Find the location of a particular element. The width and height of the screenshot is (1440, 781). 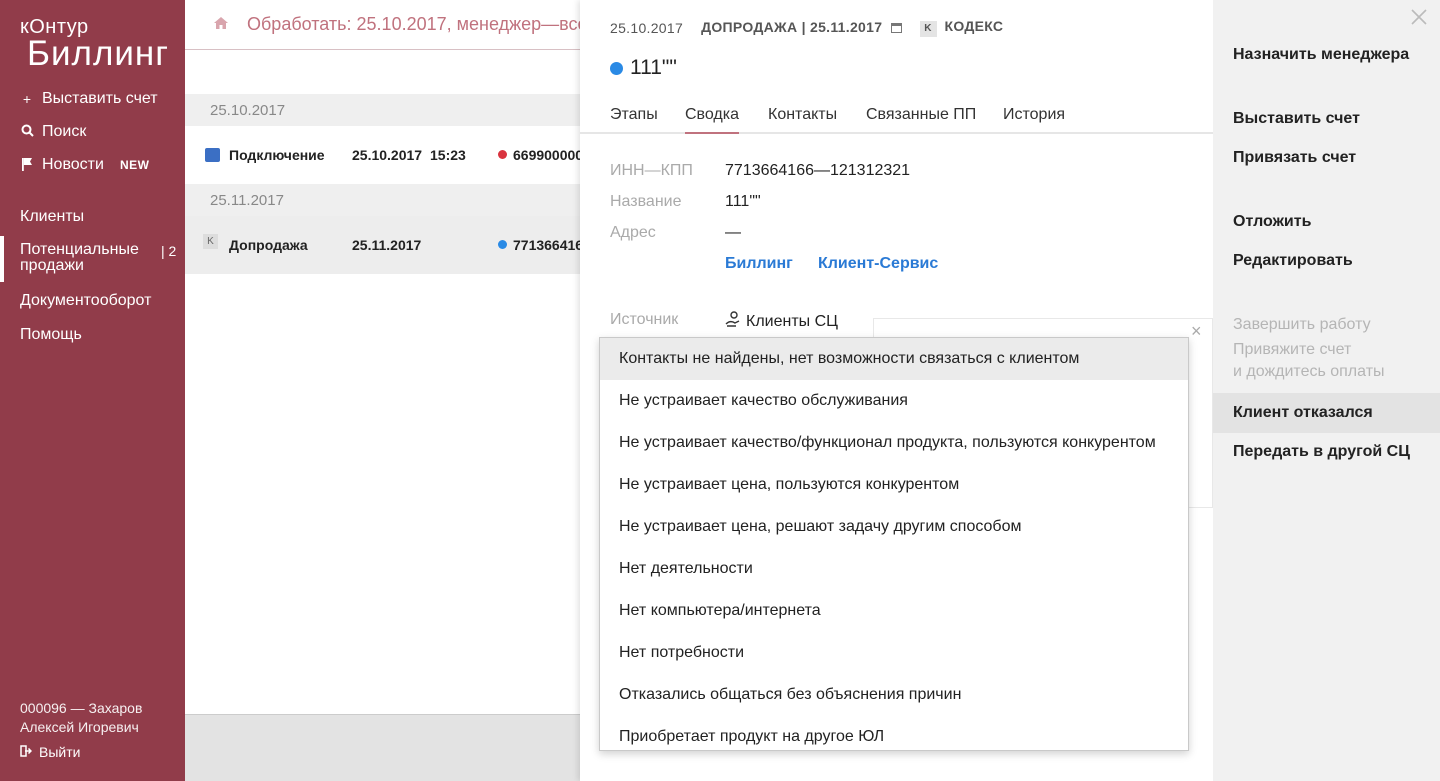

product-name: КОДЕКС is located at coordinates (974, 26).